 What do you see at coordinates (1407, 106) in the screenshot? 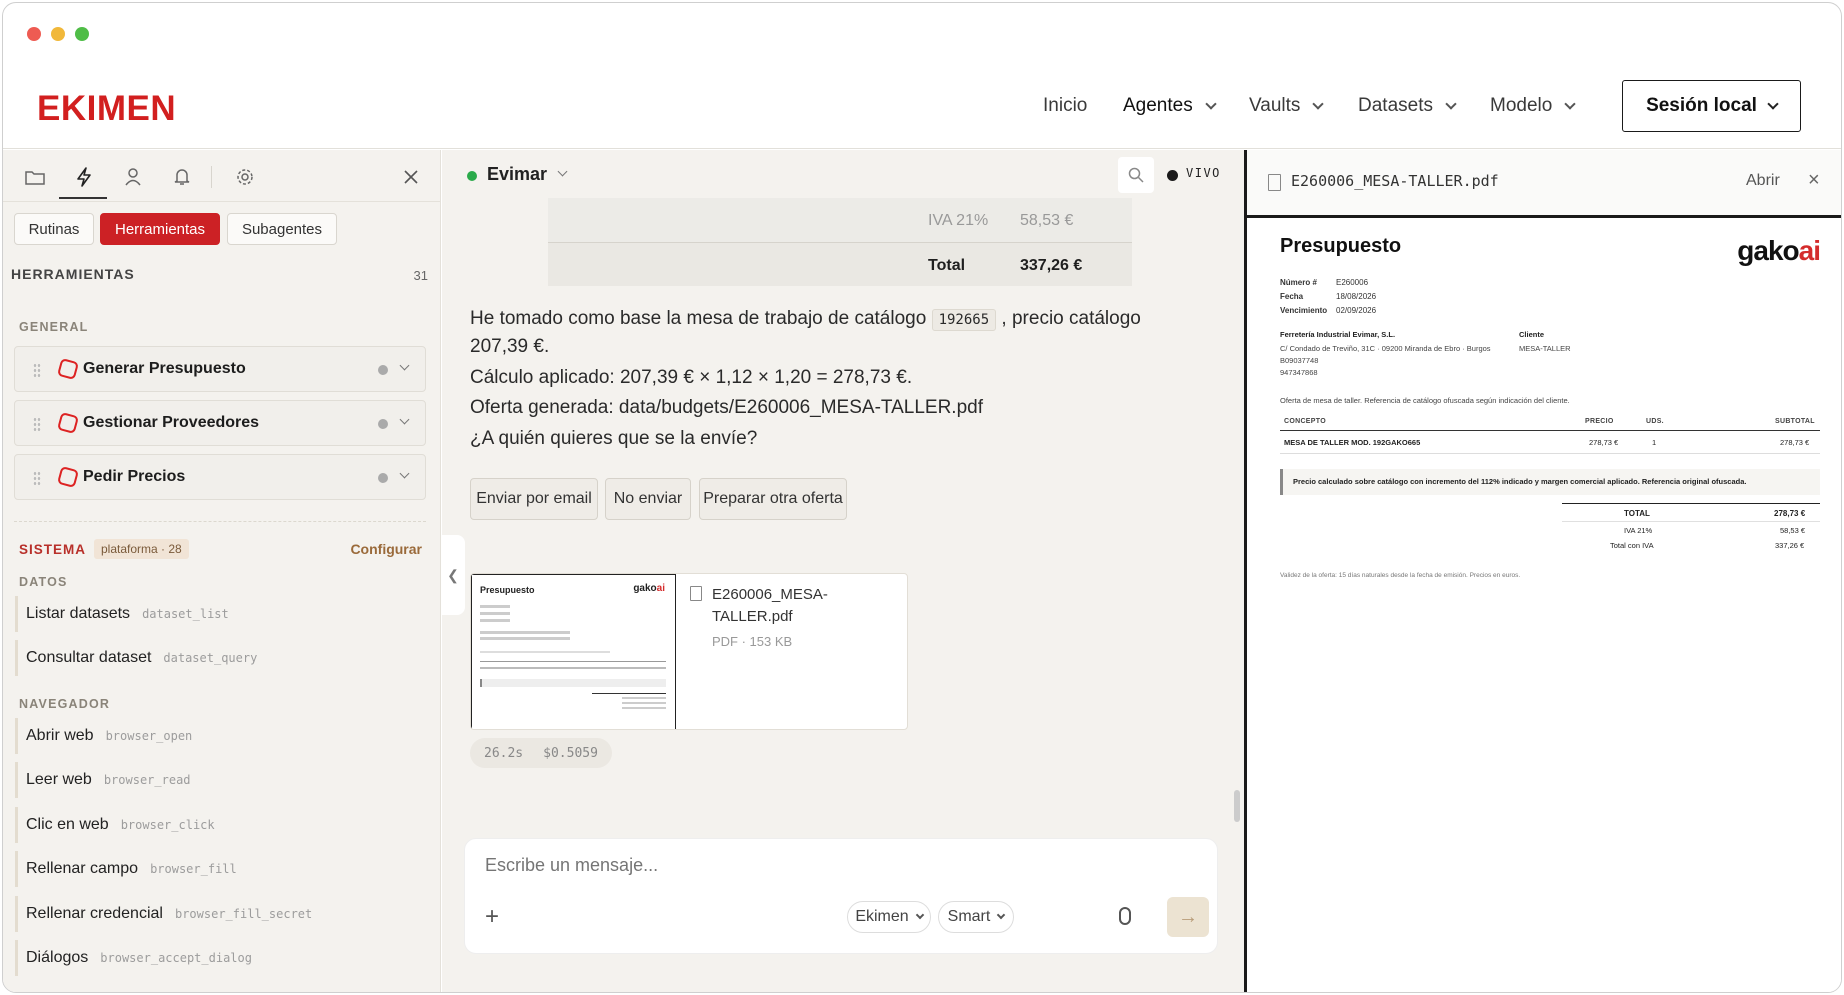
I see `nav-datasets: Datasets` at bounding box center [1407, 106].